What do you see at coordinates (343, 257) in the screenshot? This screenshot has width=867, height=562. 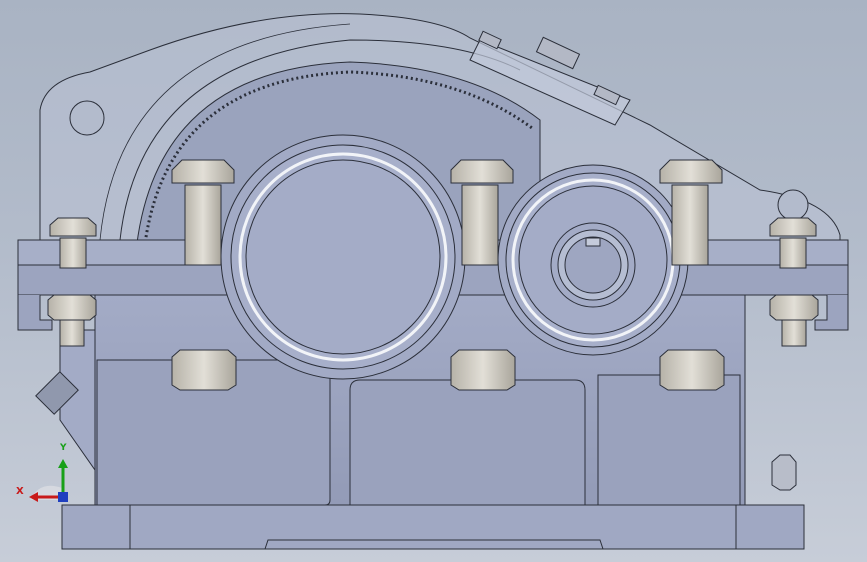 I see `bearing-bore-left` at bounding box center [343, 257].